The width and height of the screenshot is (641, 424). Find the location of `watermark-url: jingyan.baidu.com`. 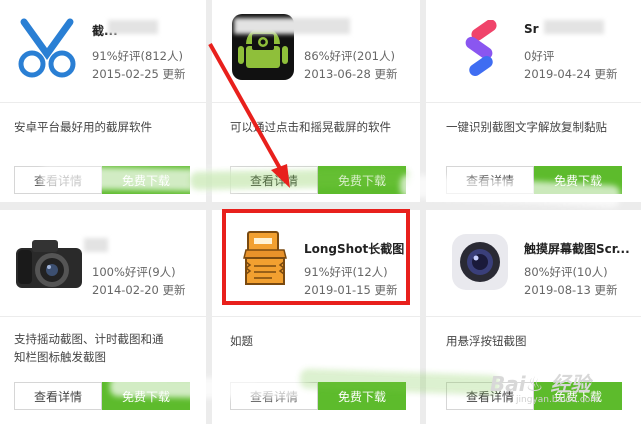

watermark-url: jingyan.baidu.com is located at coordinates (558, 400).